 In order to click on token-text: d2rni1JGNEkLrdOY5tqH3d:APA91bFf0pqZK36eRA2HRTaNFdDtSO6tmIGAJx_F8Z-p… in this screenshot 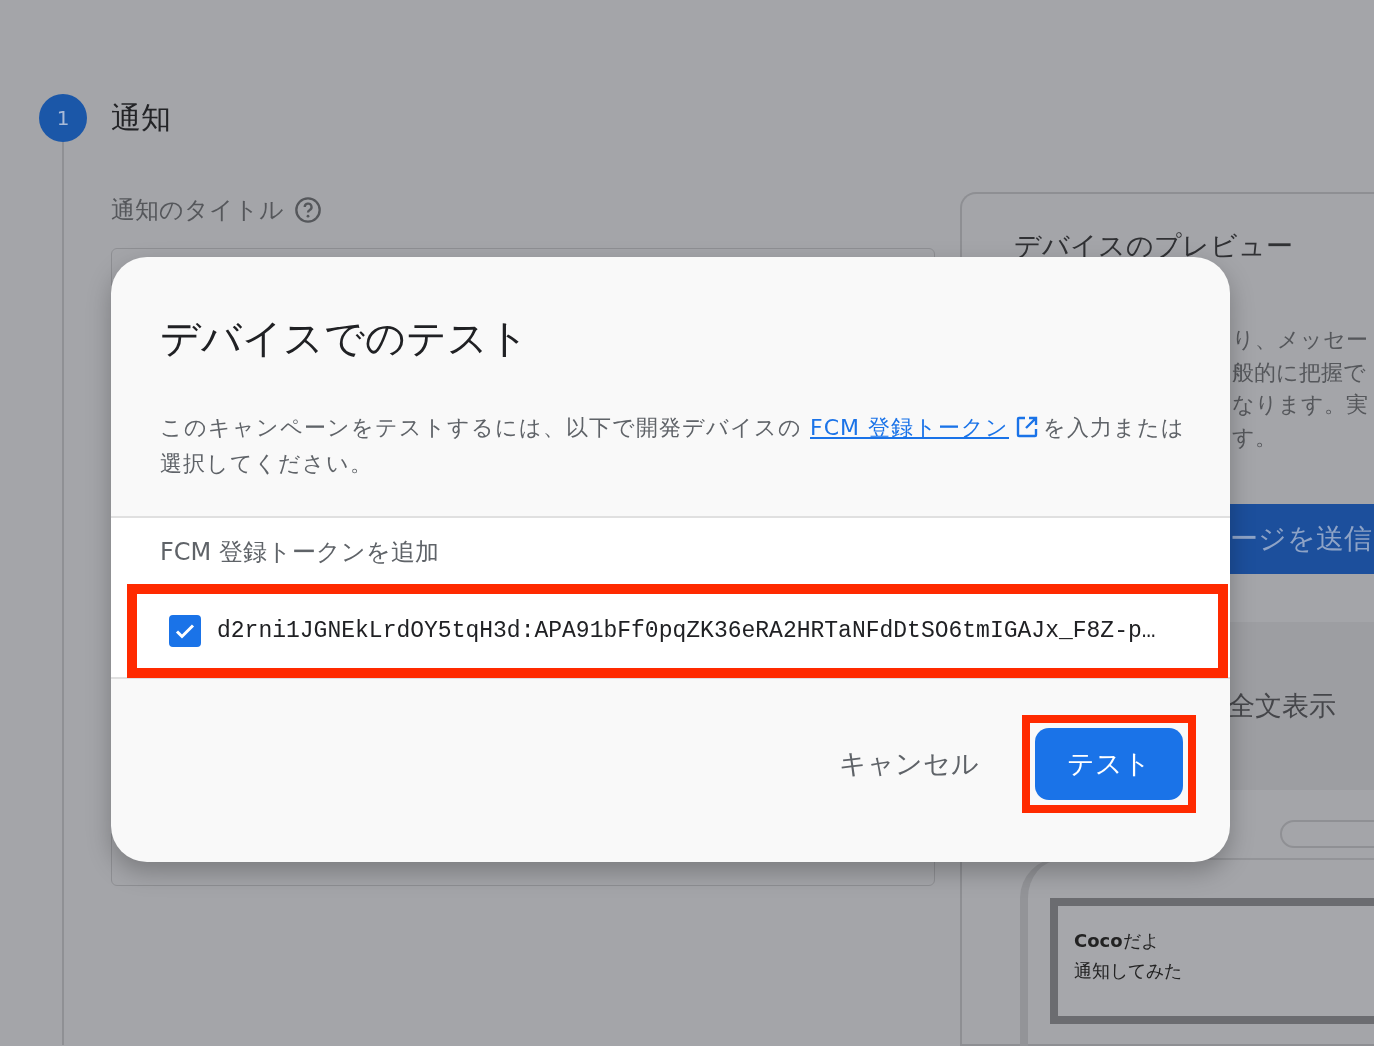, I will do `click(686, 631)`.